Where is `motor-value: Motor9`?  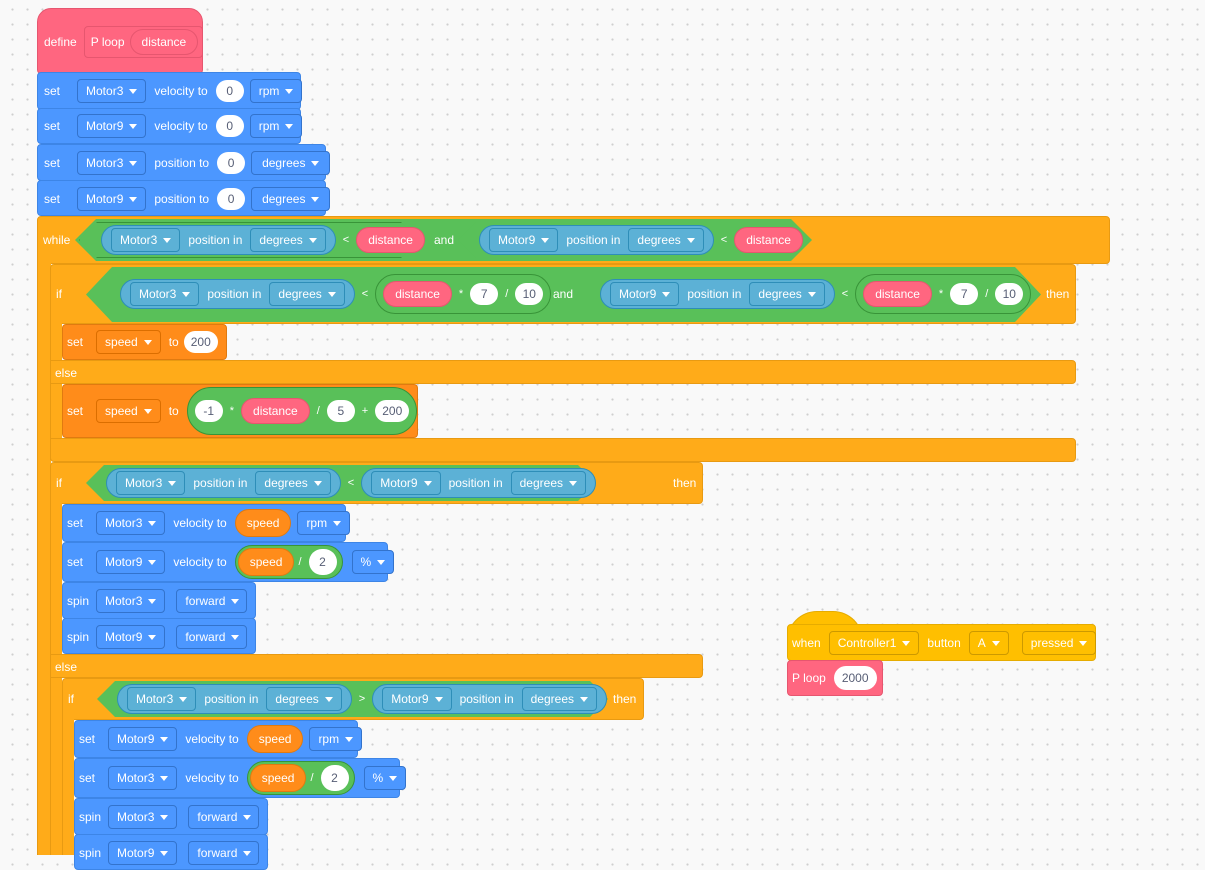
motor-value: Motor9 is located at coordinates (136, 853).